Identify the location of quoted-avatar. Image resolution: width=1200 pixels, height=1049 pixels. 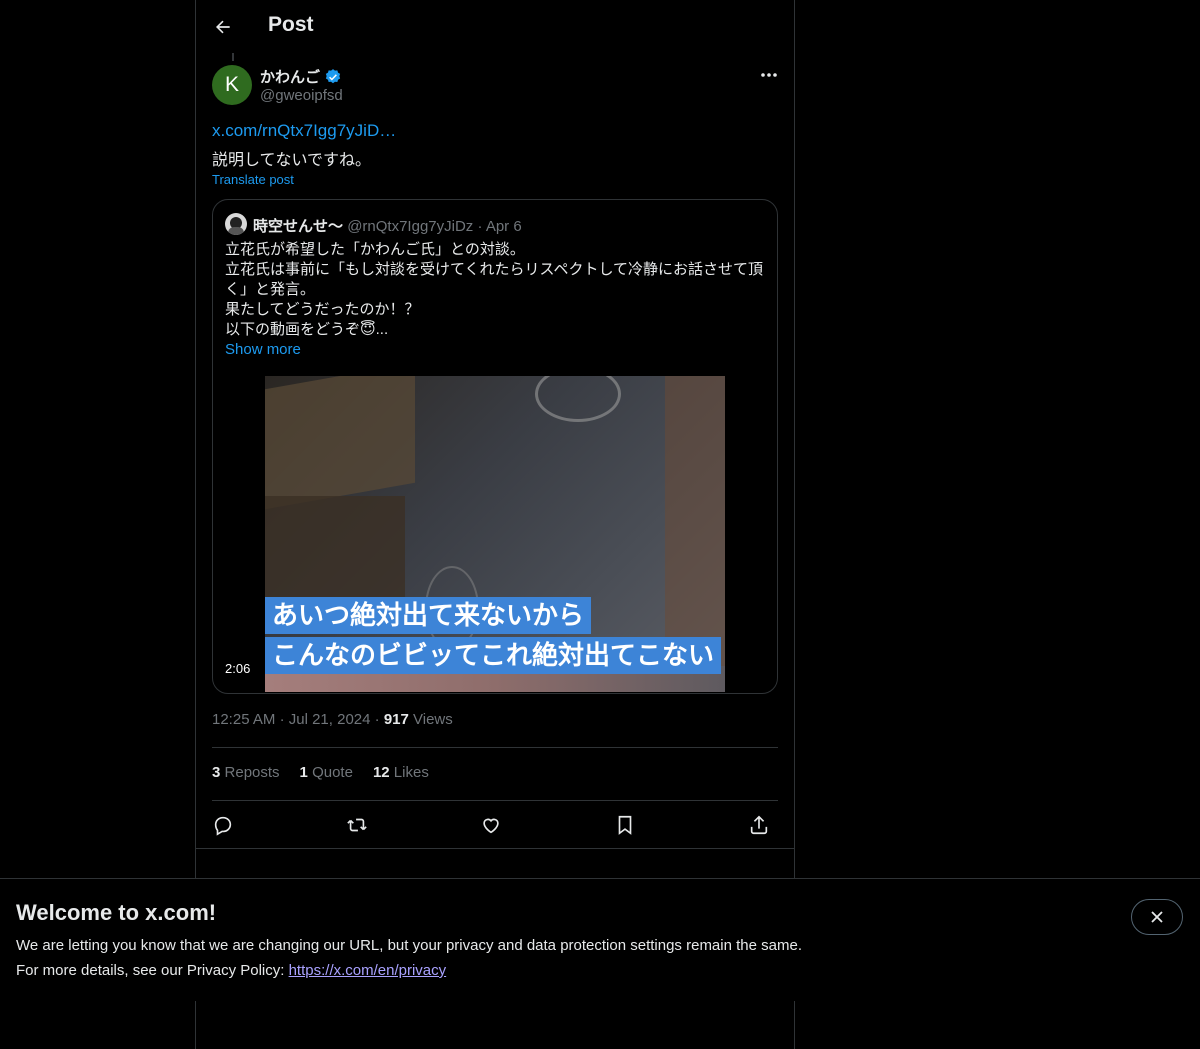
(236, 224).